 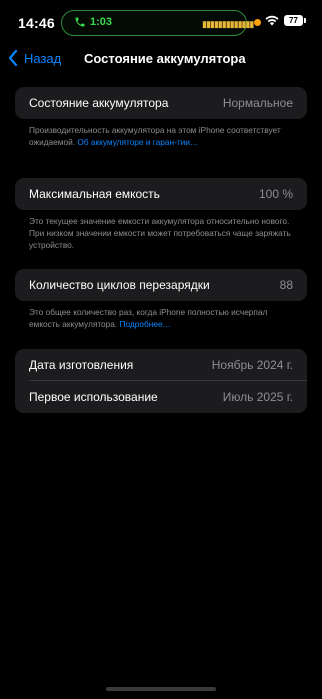 What do you see at coordinates (257, 103) in the screenshot?
I see `battery-condition-value: Нормальное` at bounding box center [257, 103].